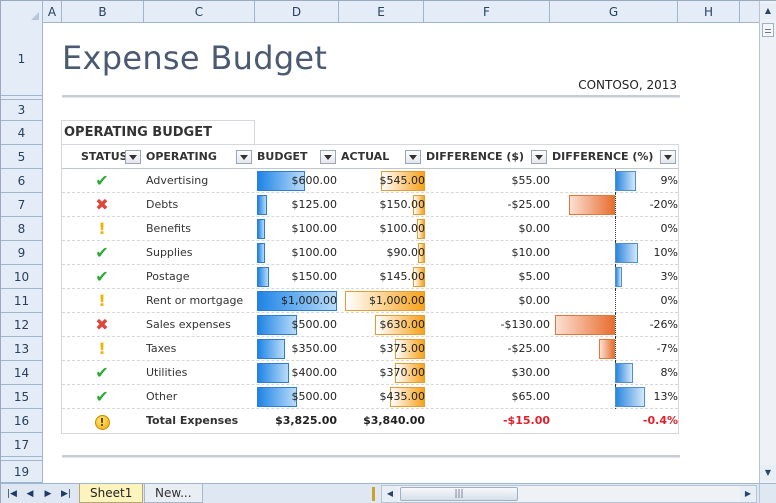 The image size is (776, 503). I want to click on row-header-5: 5, so click(21, 157).